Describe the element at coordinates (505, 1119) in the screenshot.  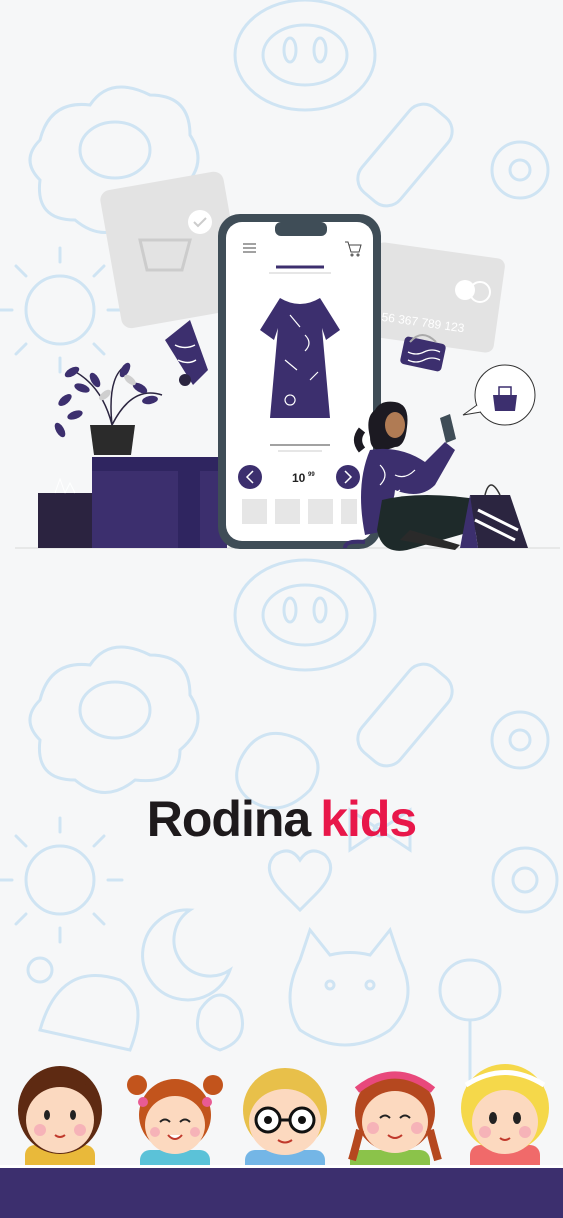
I see `kid-face-5-icon` at that location.